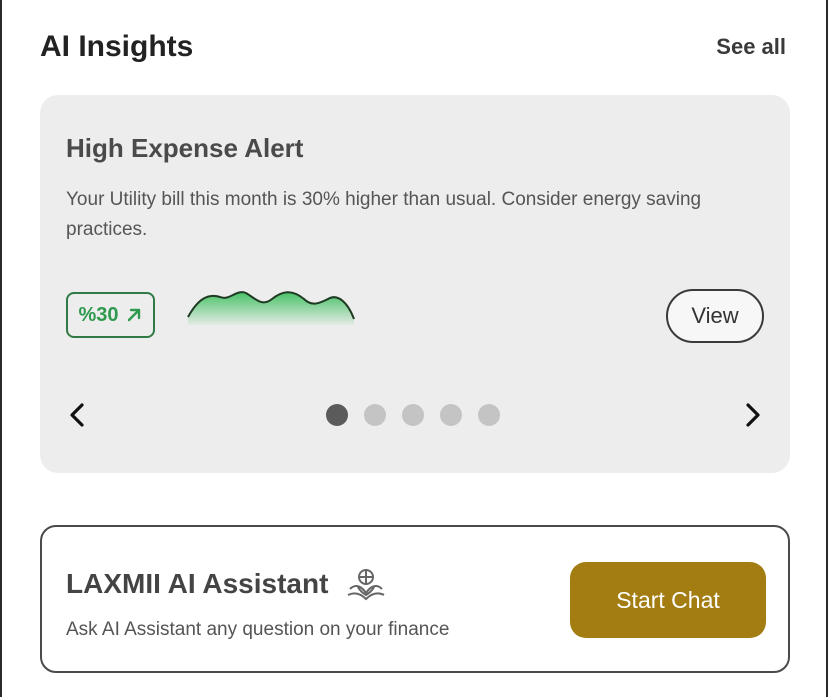  Describe the element at coordinates (117, 46) in the screenshot. I see `section-title: AI Insights` at that location.